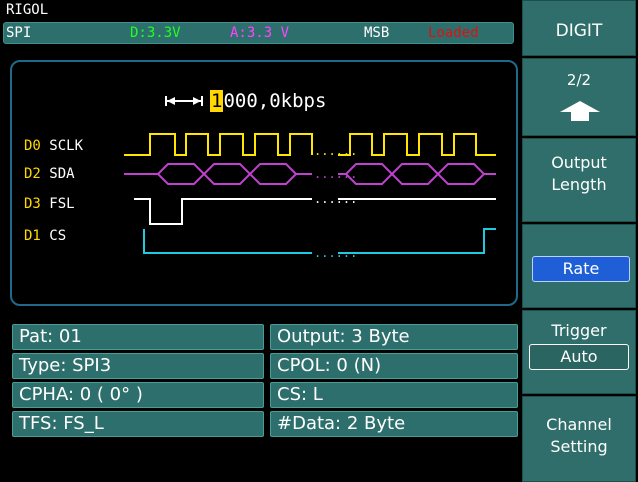 The height and width of the screenshot is (482, 638). I want to click on cs-cell: CS: L, so click(394, 395).